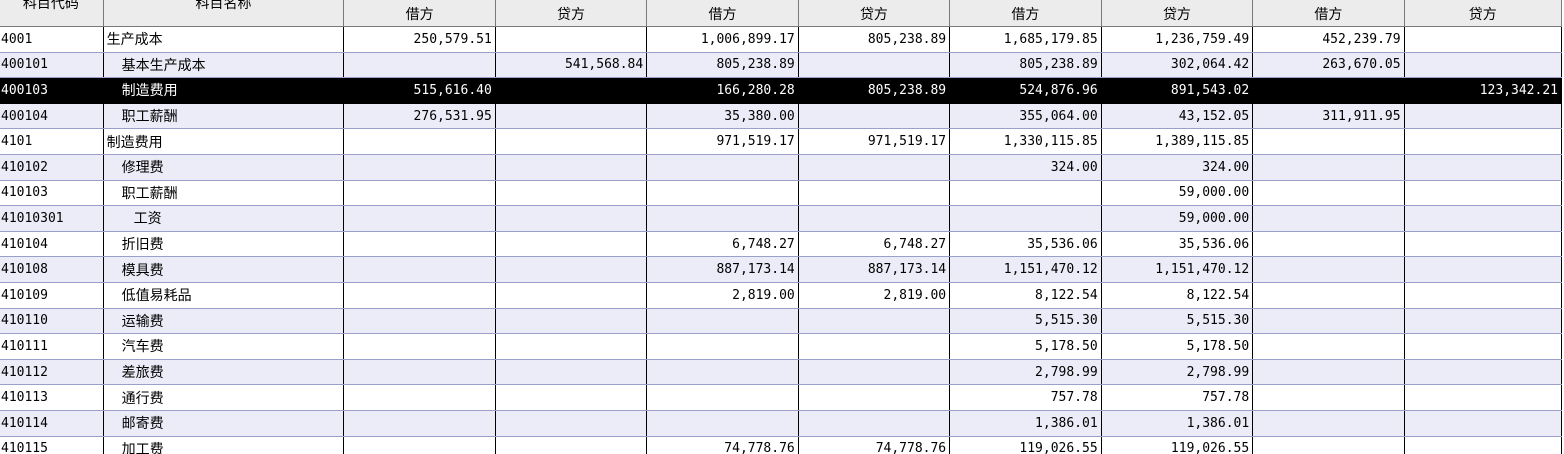  I want to click on account-name-cell: 汽车费, so click(223, 346).